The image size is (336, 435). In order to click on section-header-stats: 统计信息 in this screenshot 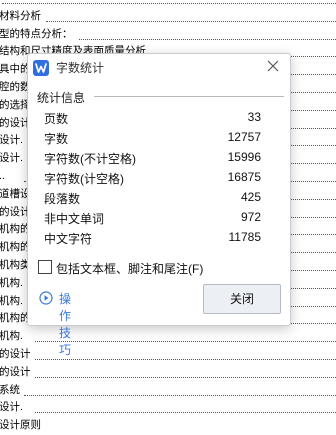, I will do `click(61, 98)`.